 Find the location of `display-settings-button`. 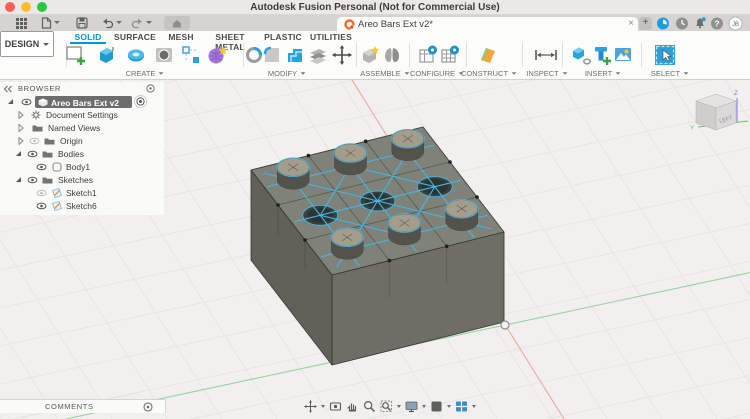

display-settings-button is located at coordinates (411, 406).